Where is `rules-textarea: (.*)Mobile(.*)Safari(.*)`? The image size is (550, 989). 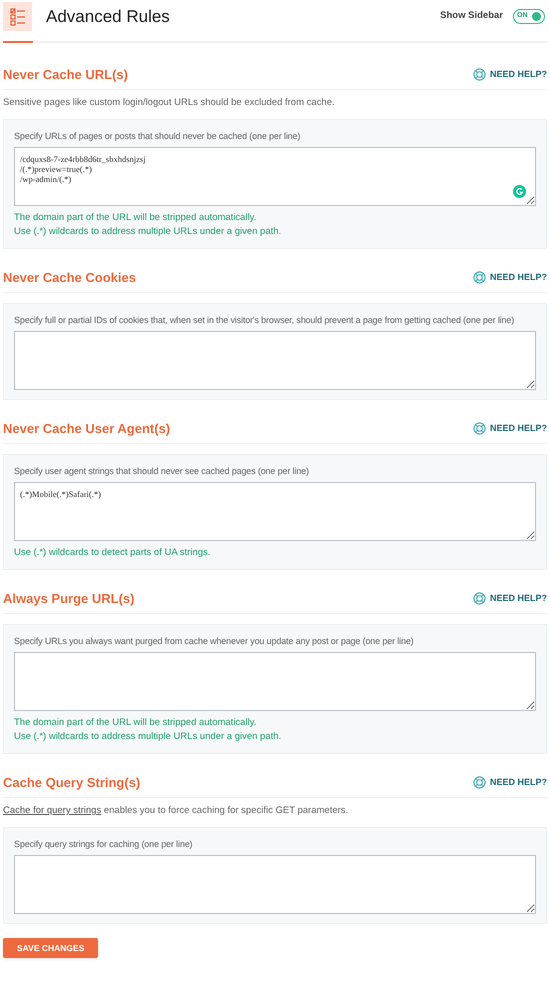 rules-textarea: (.*)Mobile(.*)Safari(.*) is located at coordinates (275, 511).